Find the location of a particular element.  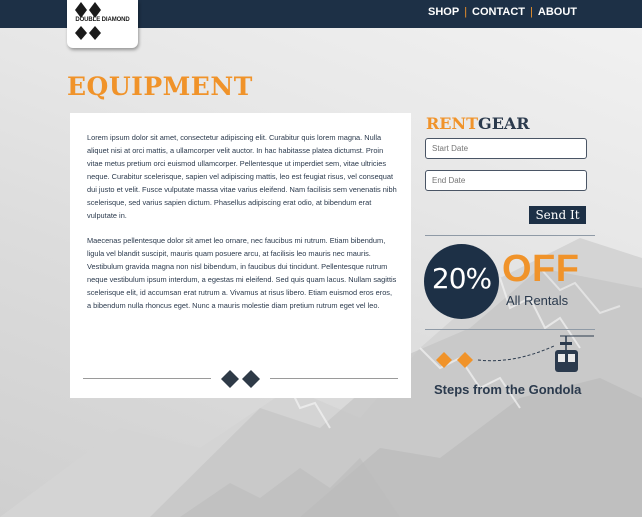

gondola-icon is located at coordinates (566, 357).